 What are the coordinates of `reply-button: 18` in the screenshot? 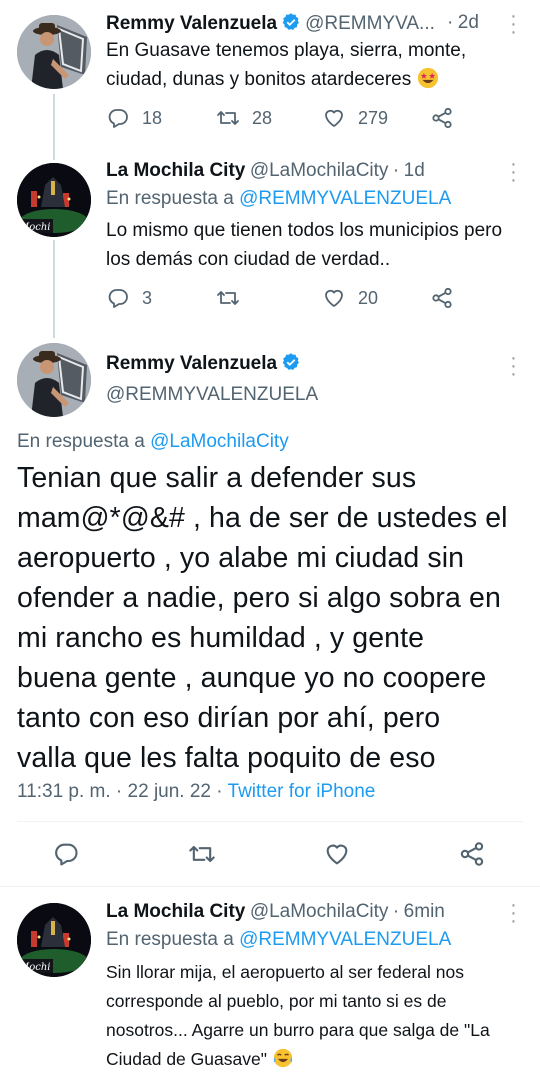 It's located at (134, 118).